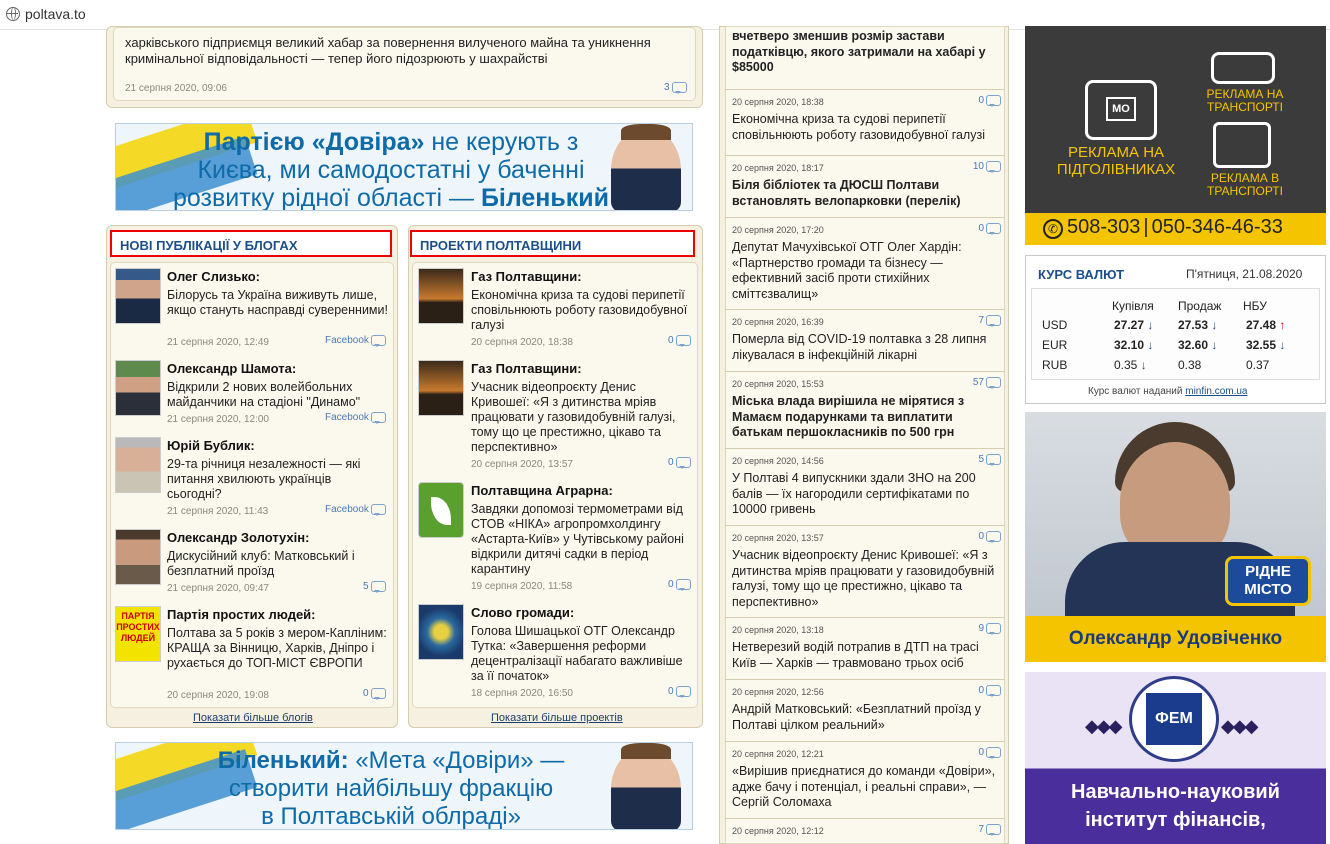 The image size is (1330, 844). Describe the element at coordinates (987, 167) in the screenshot. I see `comment-count: 10` at that location.